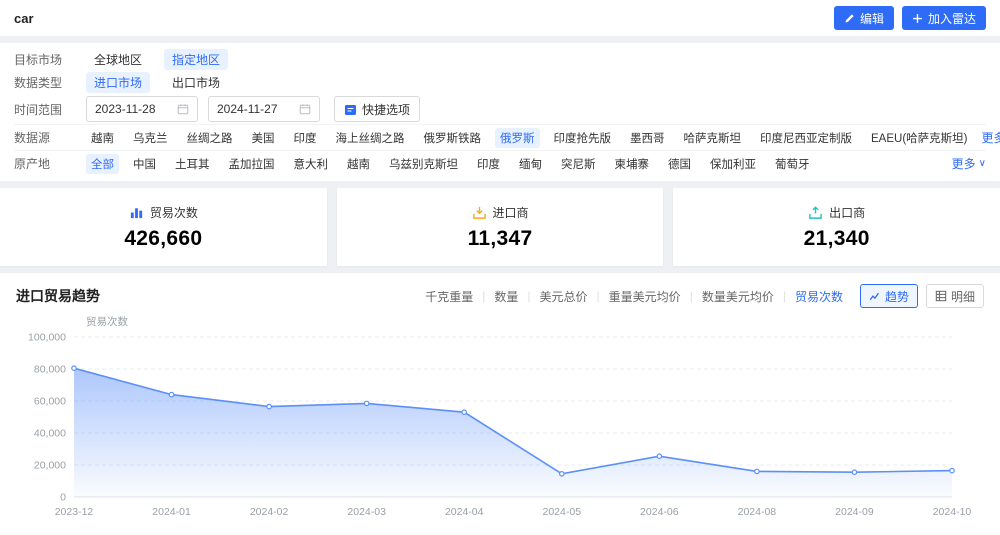  What do you see at coordinates (819, 296) in the screenshot?
I see `metric-tab-6: 贸易次数` at bounding box center [819, 296].